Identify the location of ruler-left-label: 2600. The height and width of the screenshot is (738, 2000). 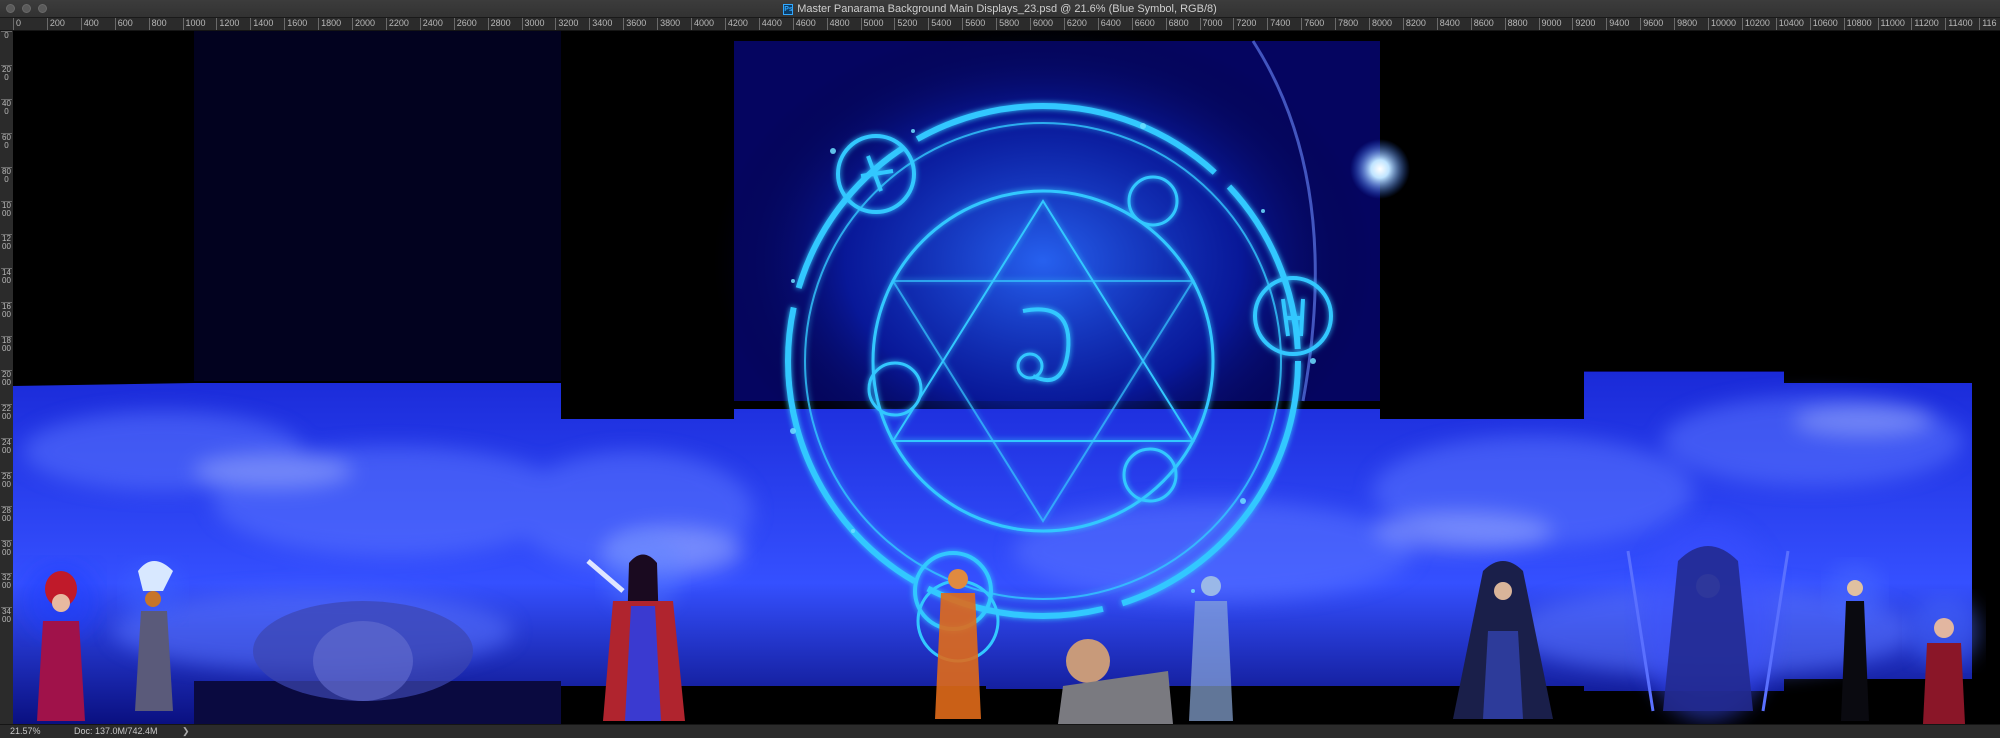
(6, 480).